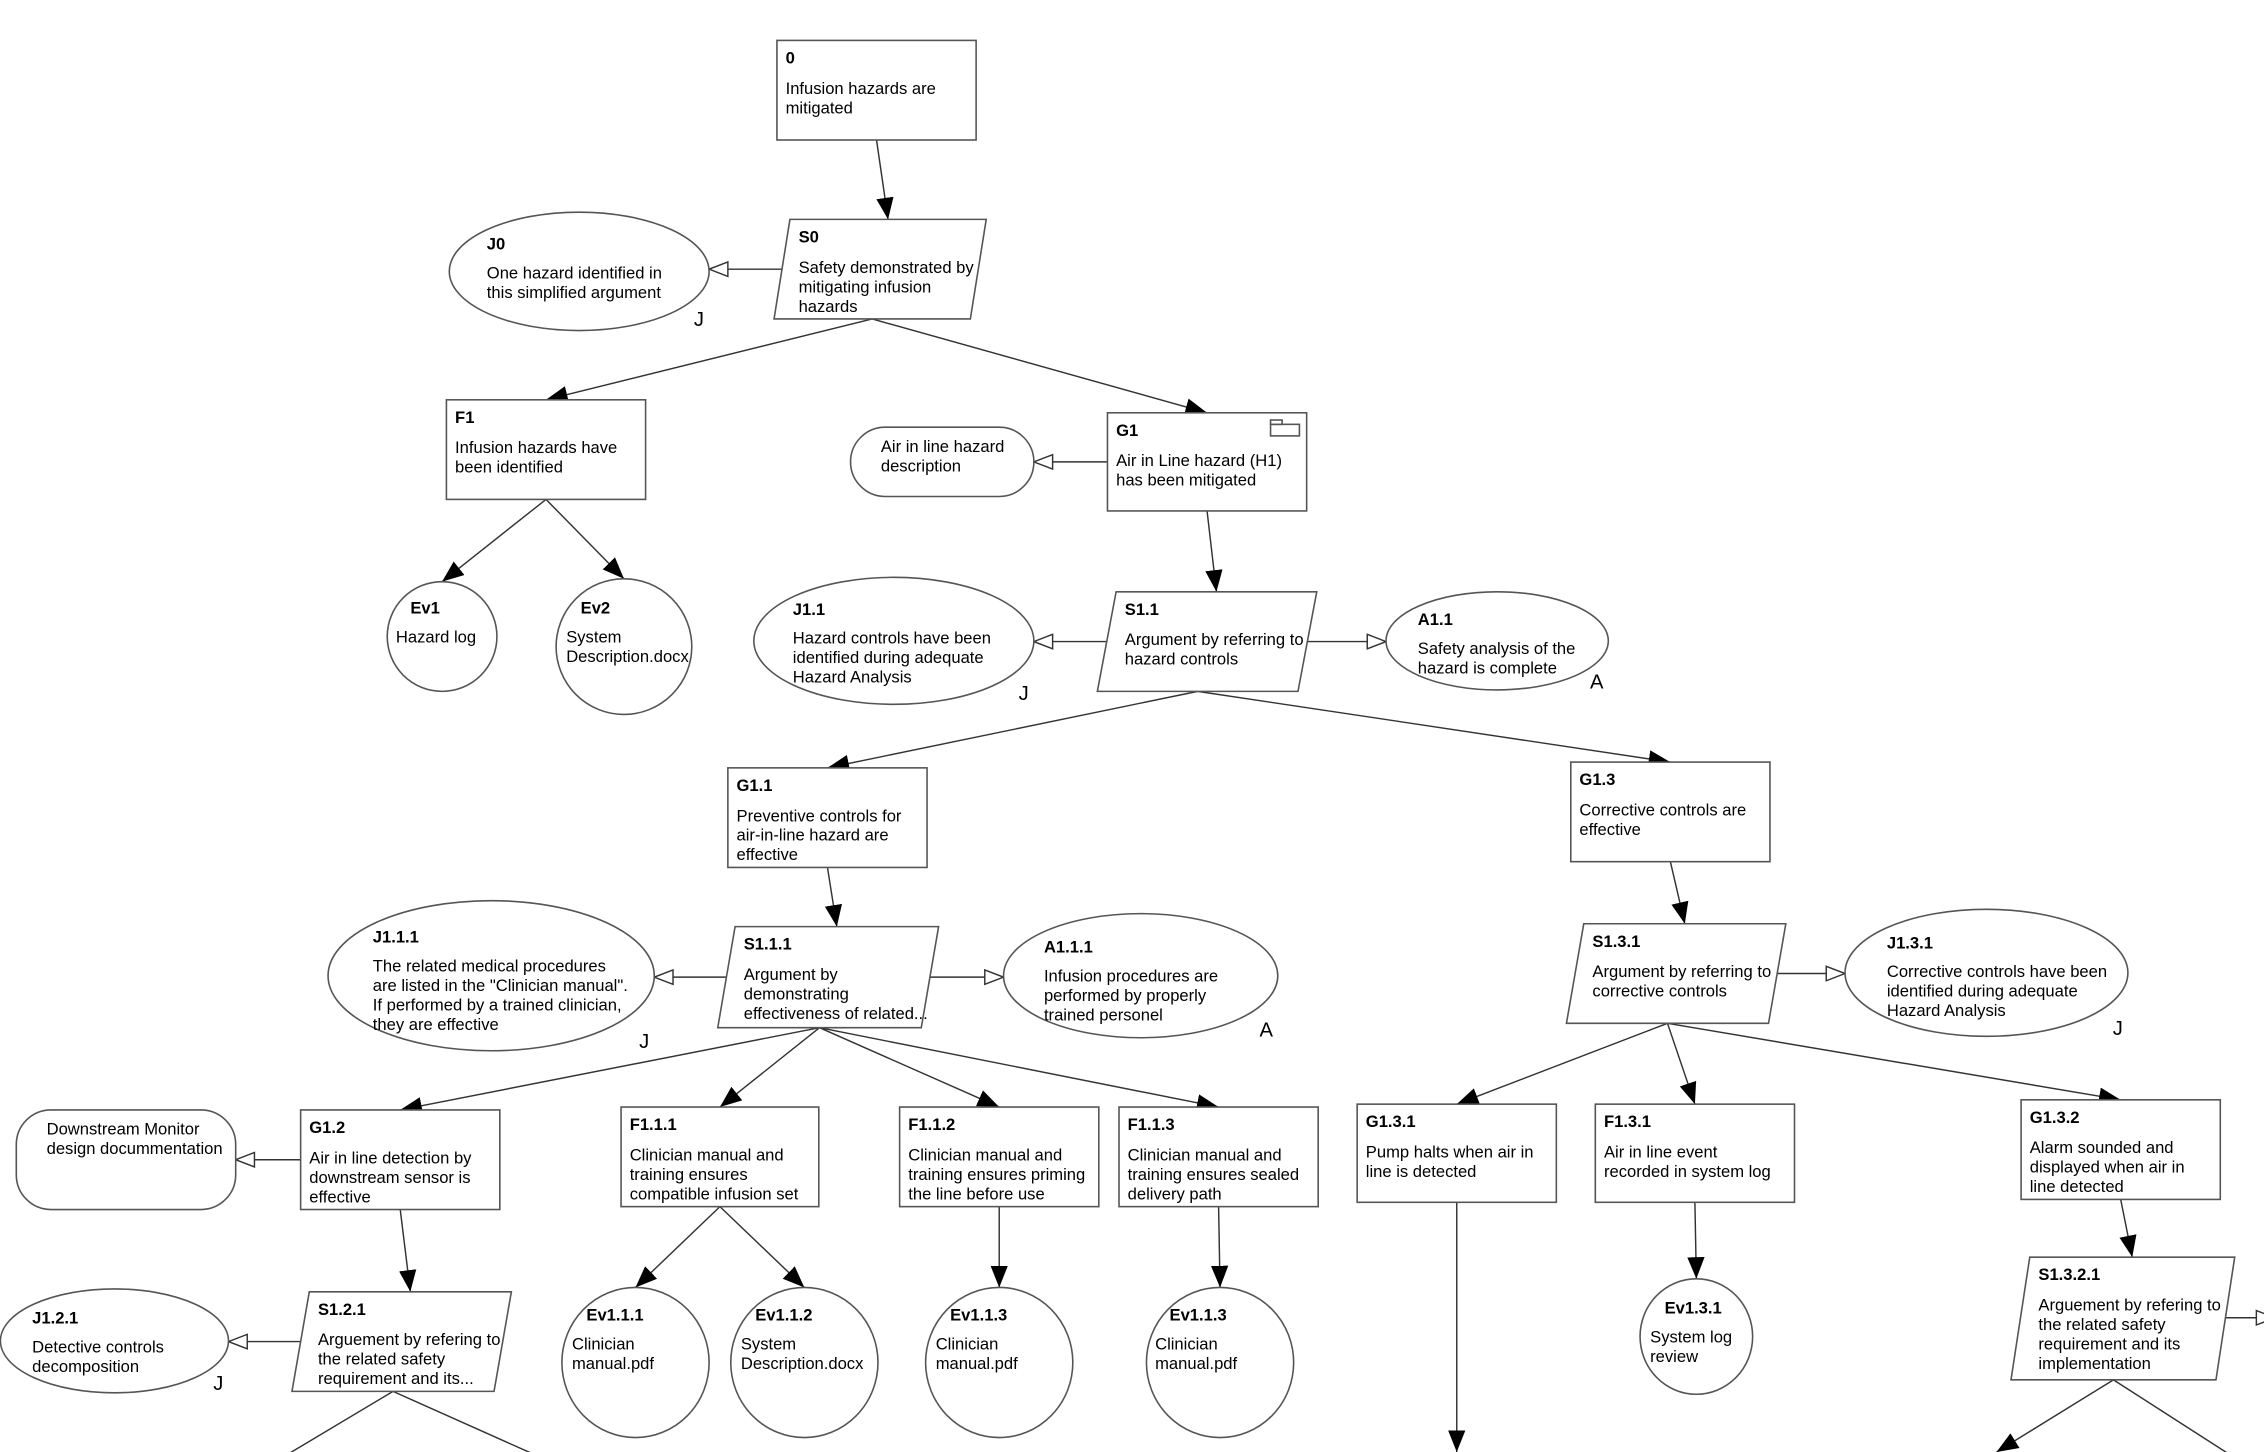 This screenshot has height=1452, width=2264. I want to click on node-text-line: Downstream Monitor, so click(123, 1128).